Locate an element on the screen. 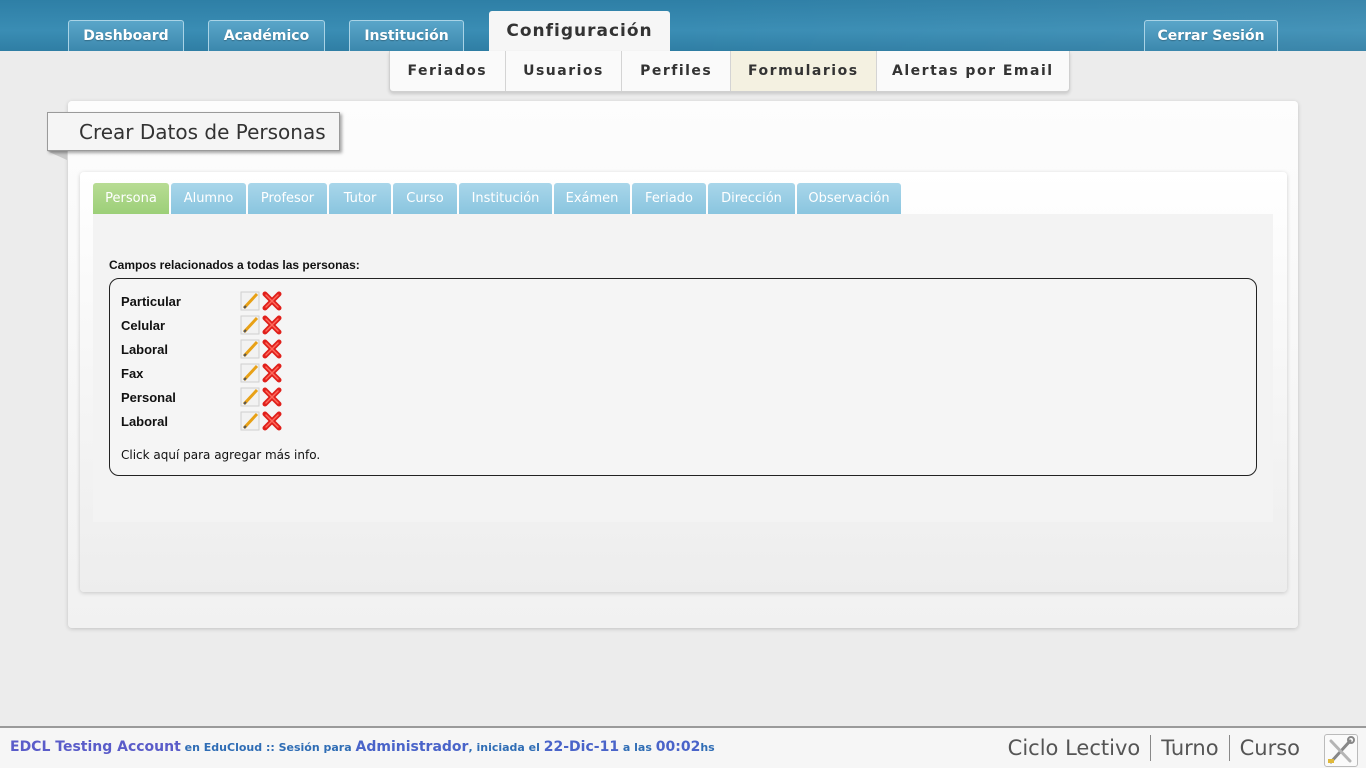 The height and width of the screenshot is (768, 1366). tab-tutor: Tutor is located at coordinates (360, 198).